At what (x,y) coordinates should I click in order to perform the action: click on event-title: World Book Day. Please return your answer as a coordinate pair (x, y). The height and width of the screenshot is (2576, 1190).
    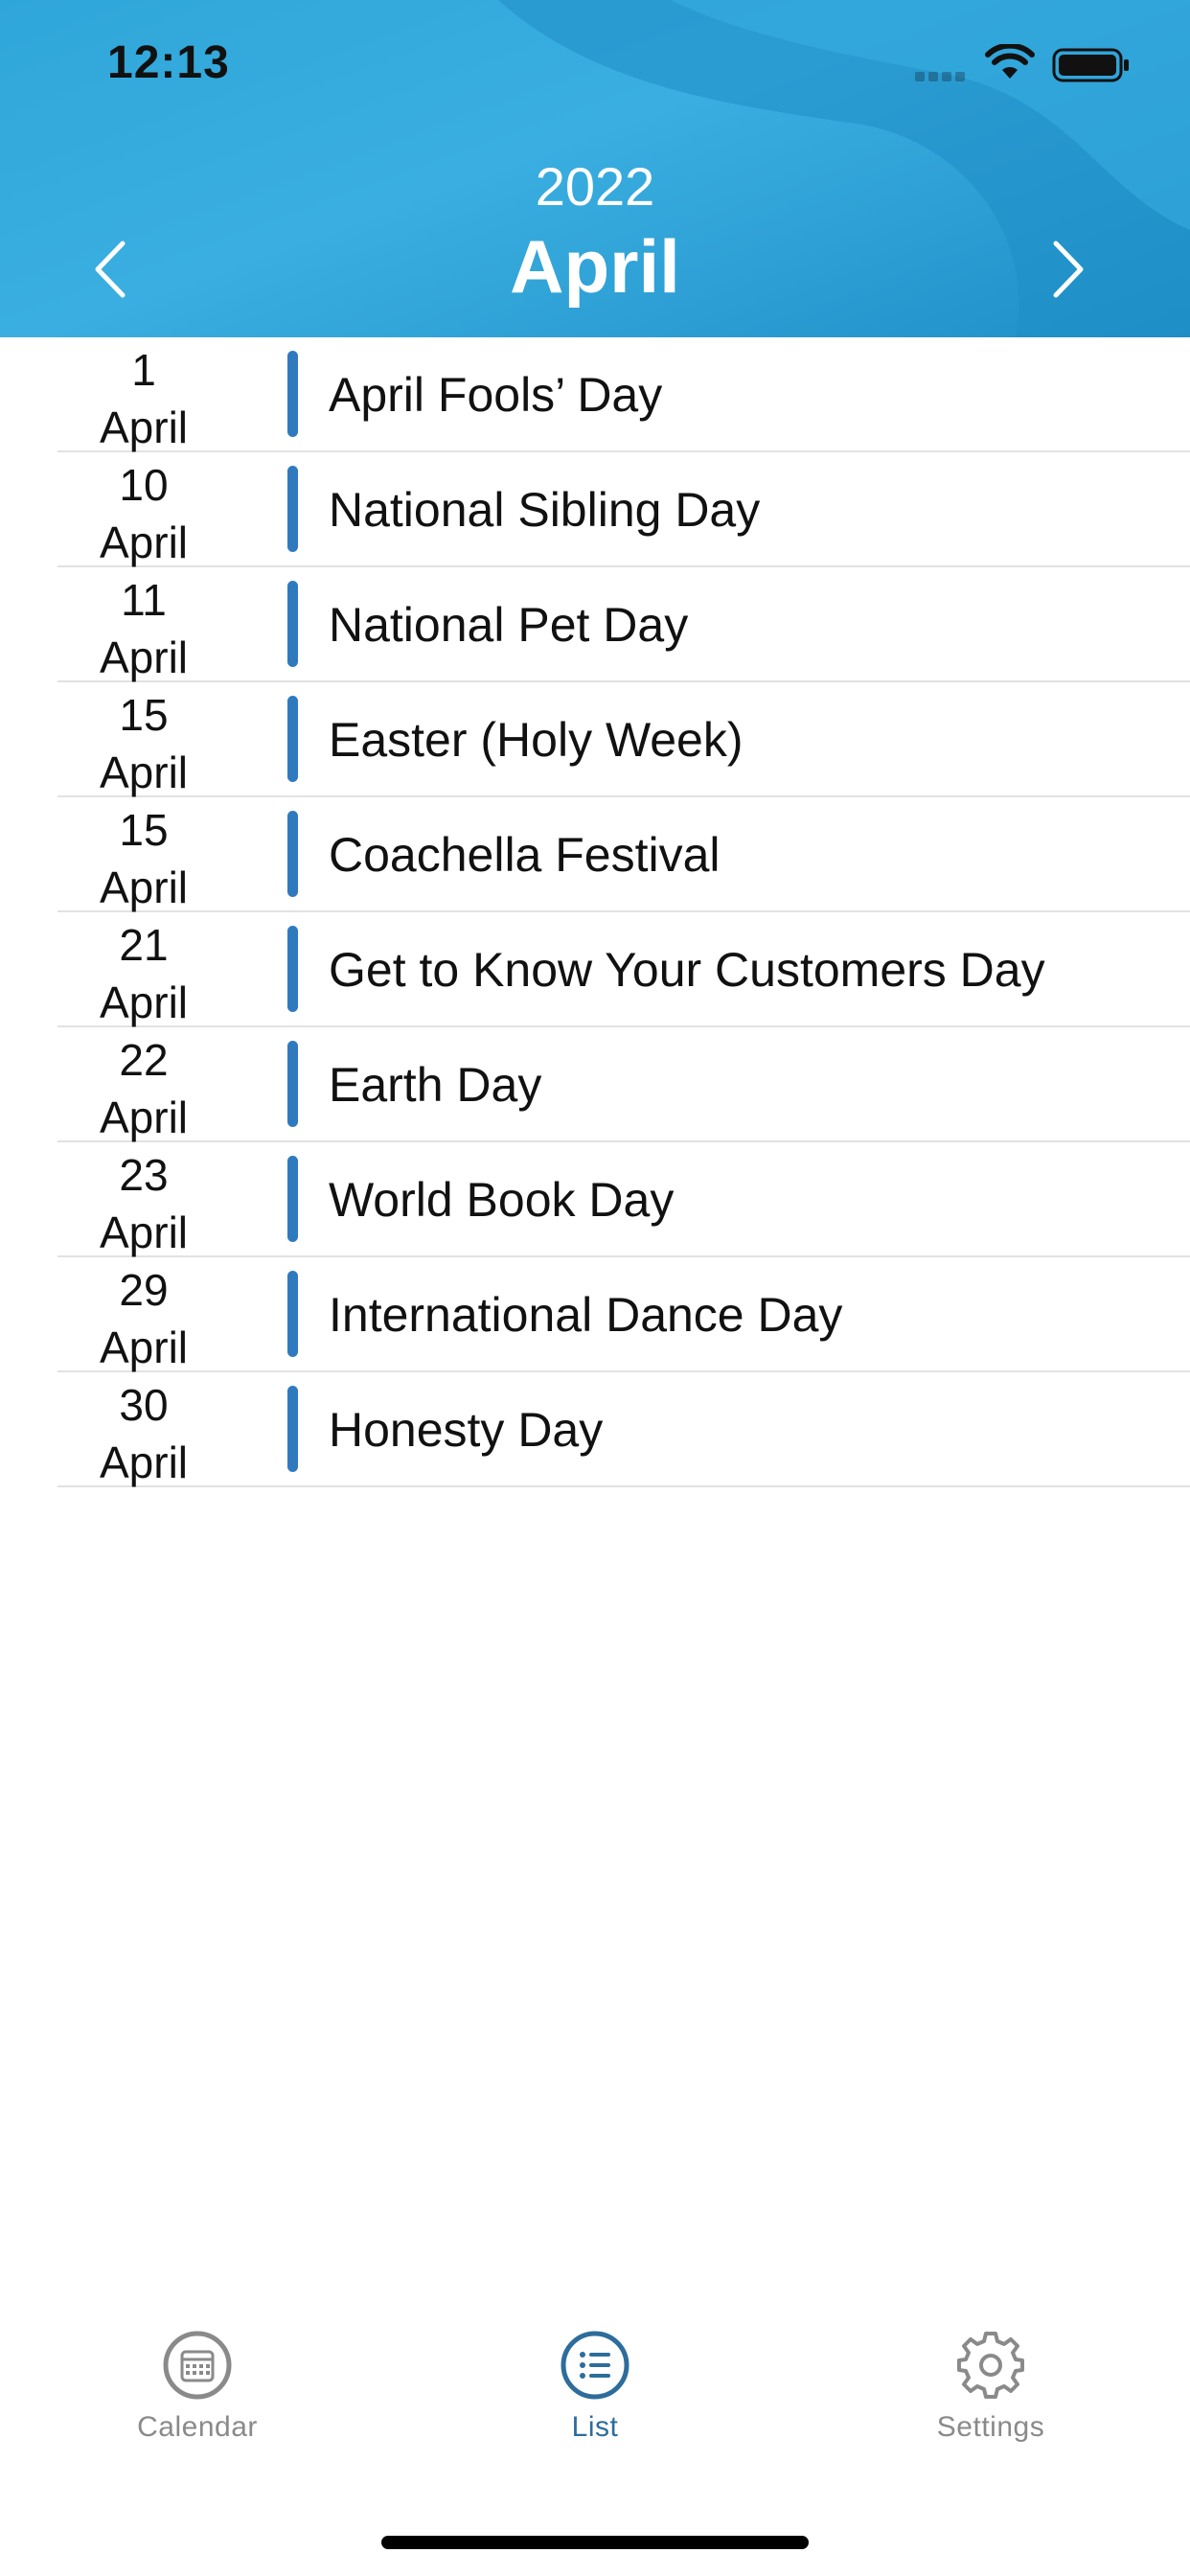
    Looking at the image, I should click on (502, 1200).